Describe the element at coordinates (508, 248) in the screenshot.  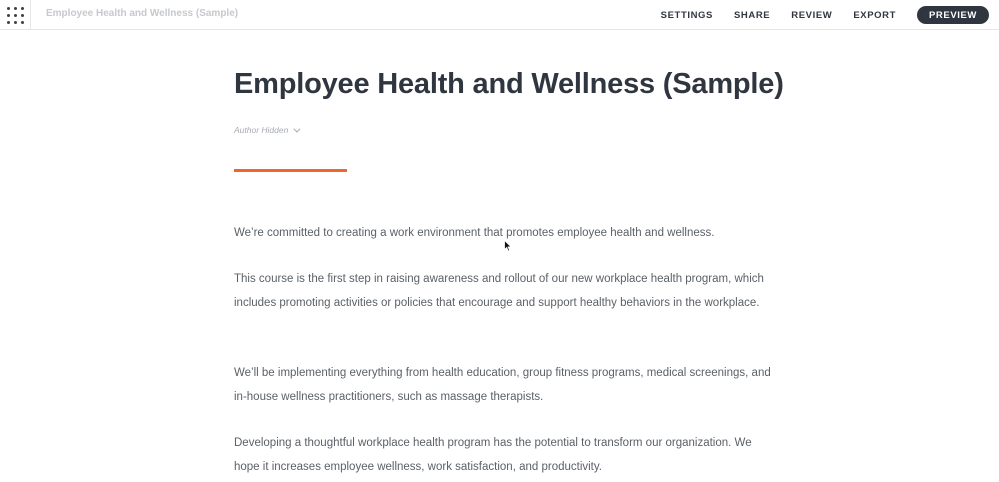
I see `mouse-pointer-icon` at that location.